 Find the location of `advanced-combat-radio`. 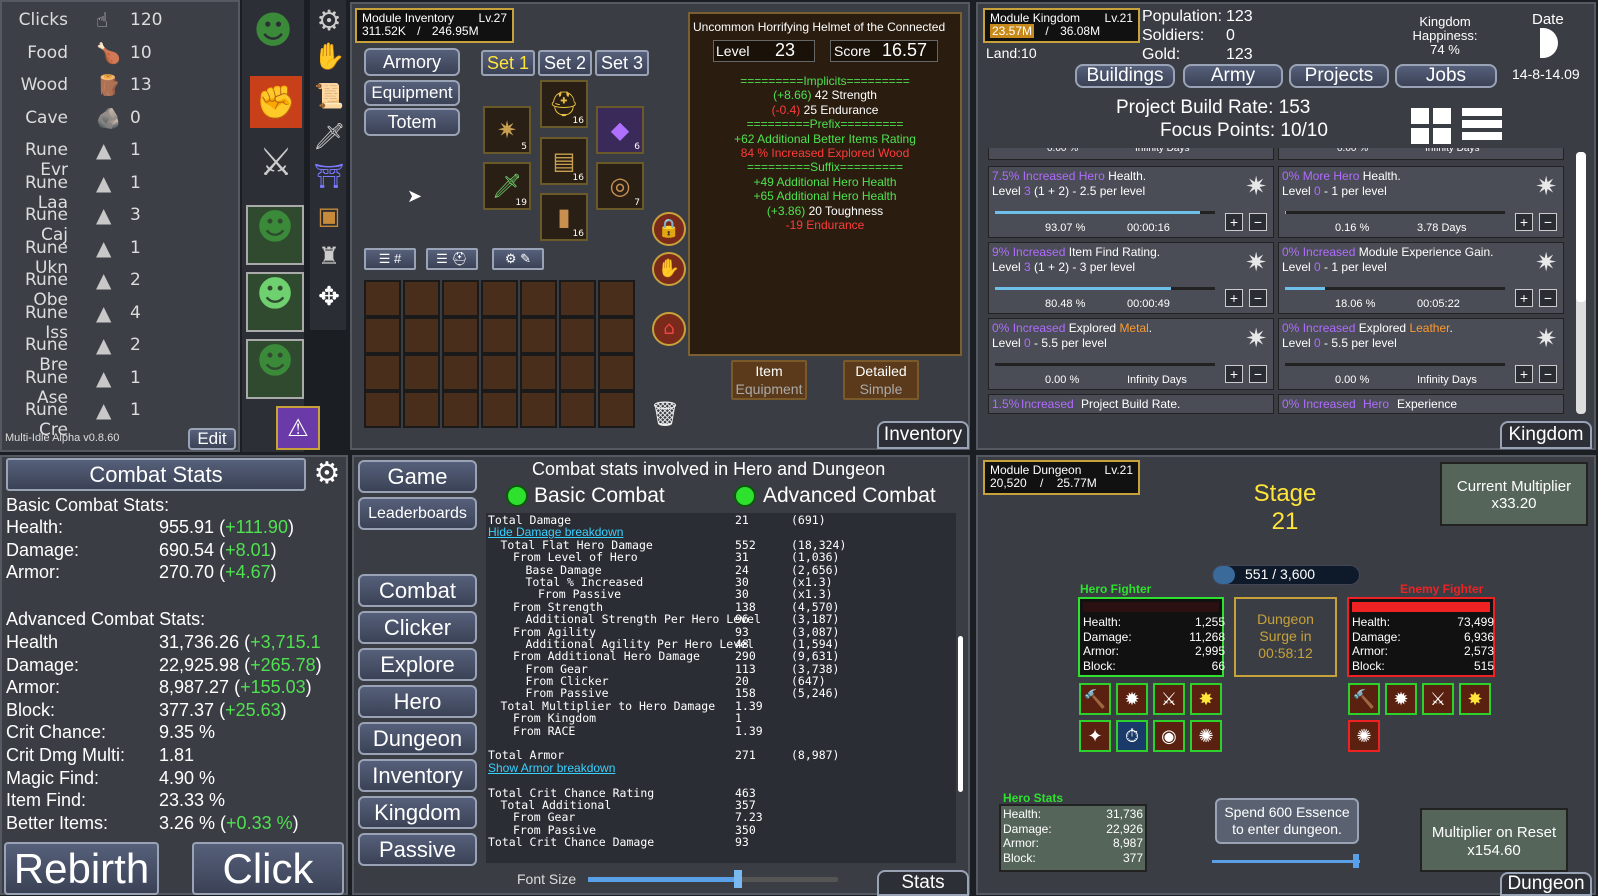

advanced-combat-radio is located at coordinates (745, 496).